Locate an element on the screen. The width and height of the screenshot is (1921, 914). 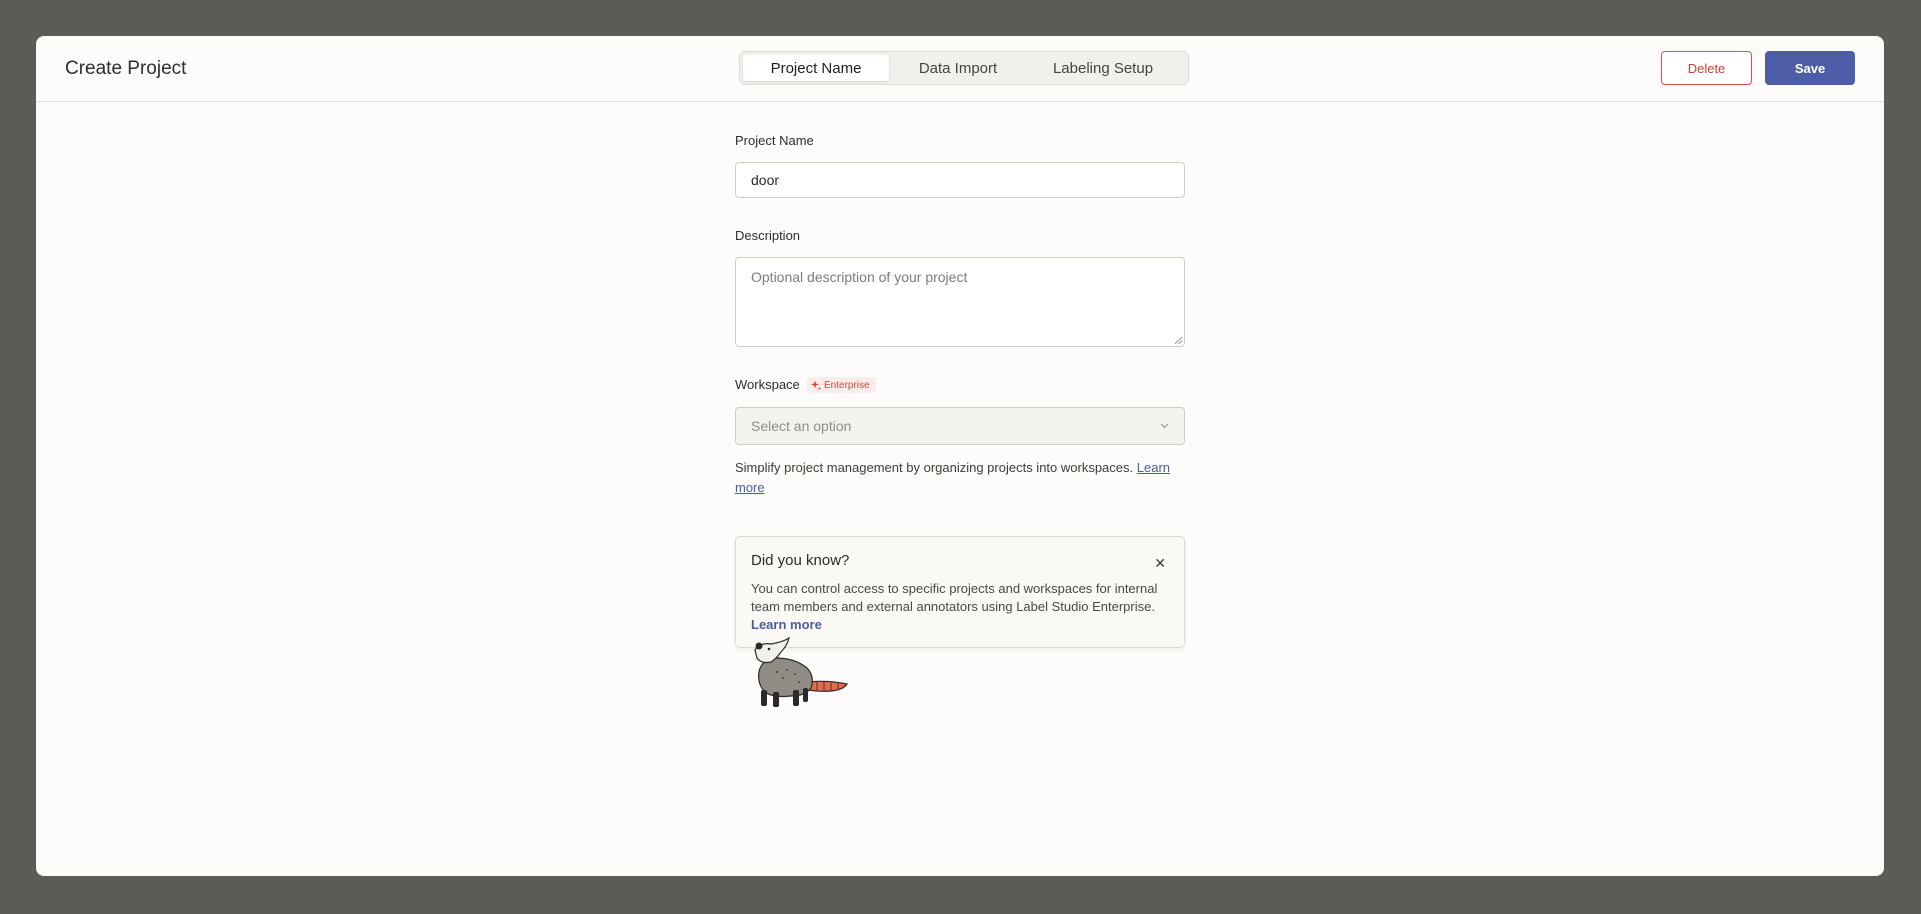
workspace-select-placeholder: Select an option is located at coordinates (801, 426).